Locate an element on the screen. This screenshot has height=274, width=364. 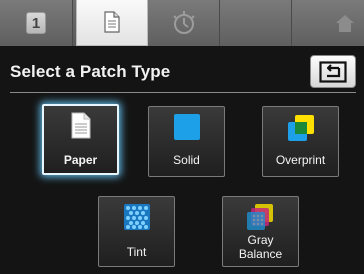
header-divider is located at coordinates (183, 92).